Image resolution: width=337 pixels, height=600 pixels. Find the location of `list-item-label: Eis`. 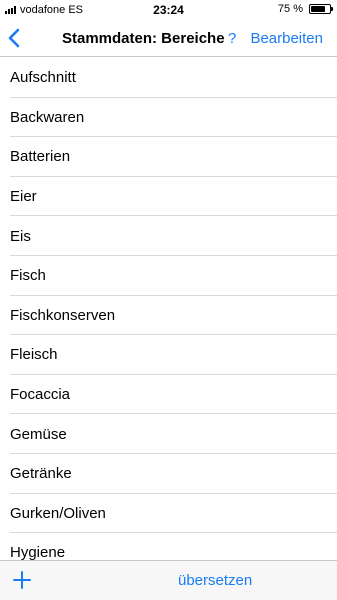

list-item-label: Eis is located at coordinates (20, 236).